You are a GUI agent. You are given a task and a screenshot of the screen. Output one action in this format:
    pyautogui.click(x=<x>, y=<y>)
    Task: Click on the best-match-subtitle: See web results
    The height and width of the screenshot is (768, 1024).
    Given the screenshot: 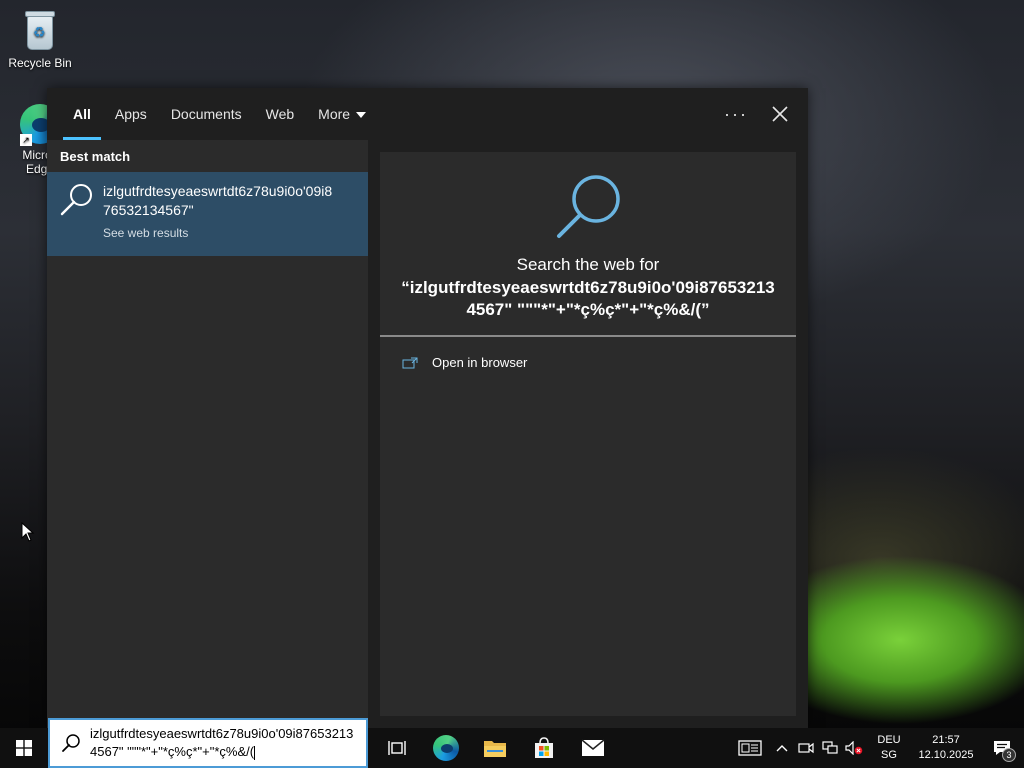 What is the action you would take?
    pyautogui.click(x=146, y=233)
    